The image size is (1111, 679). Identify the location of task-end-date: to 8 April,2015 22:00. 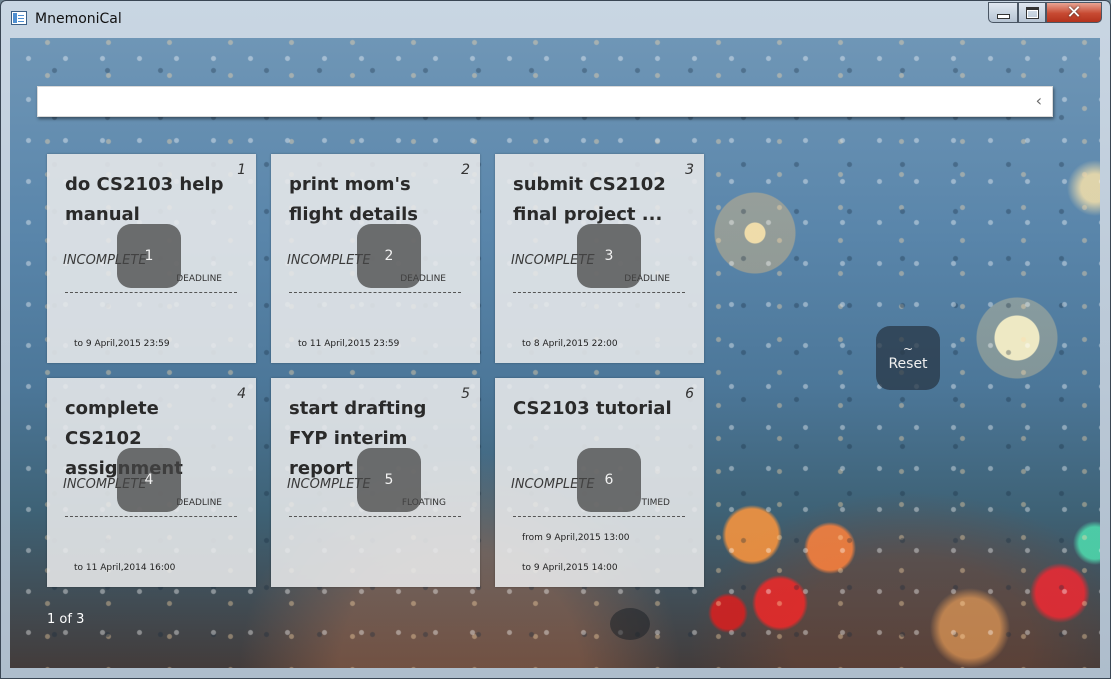
(570, 344).